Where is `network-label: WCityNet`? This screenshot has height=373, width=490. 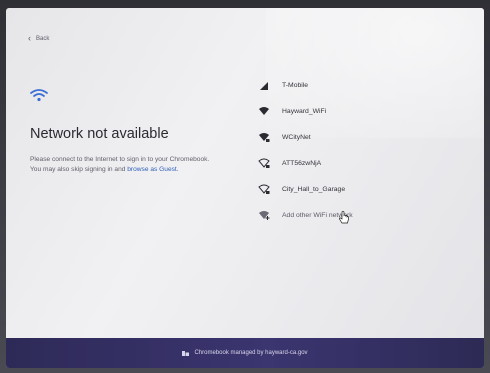
network-label: WCityNet is located at coordinates (296, 137).